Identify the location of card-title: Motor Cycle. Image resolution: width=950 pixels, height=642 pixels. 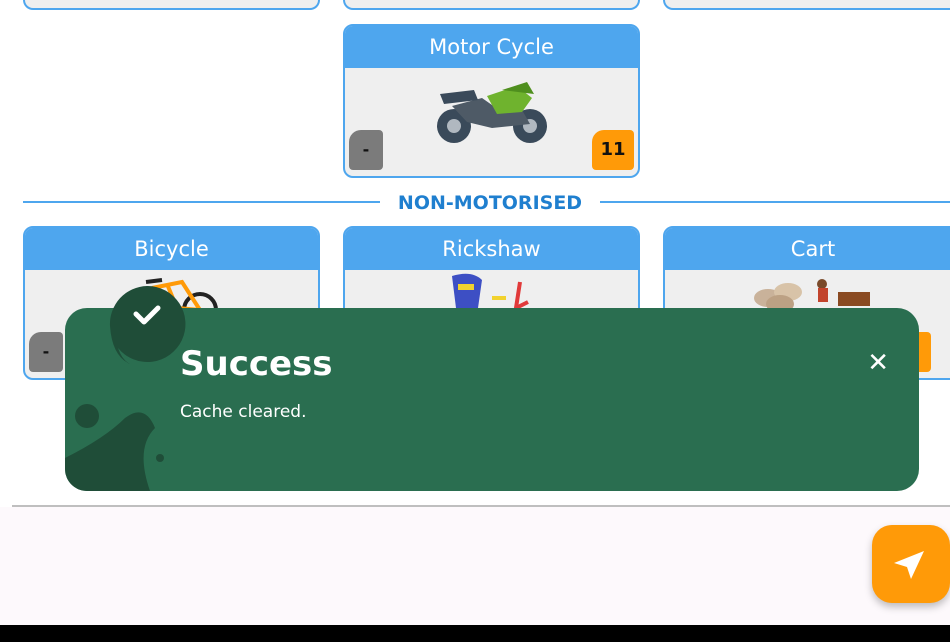
(491, 47).